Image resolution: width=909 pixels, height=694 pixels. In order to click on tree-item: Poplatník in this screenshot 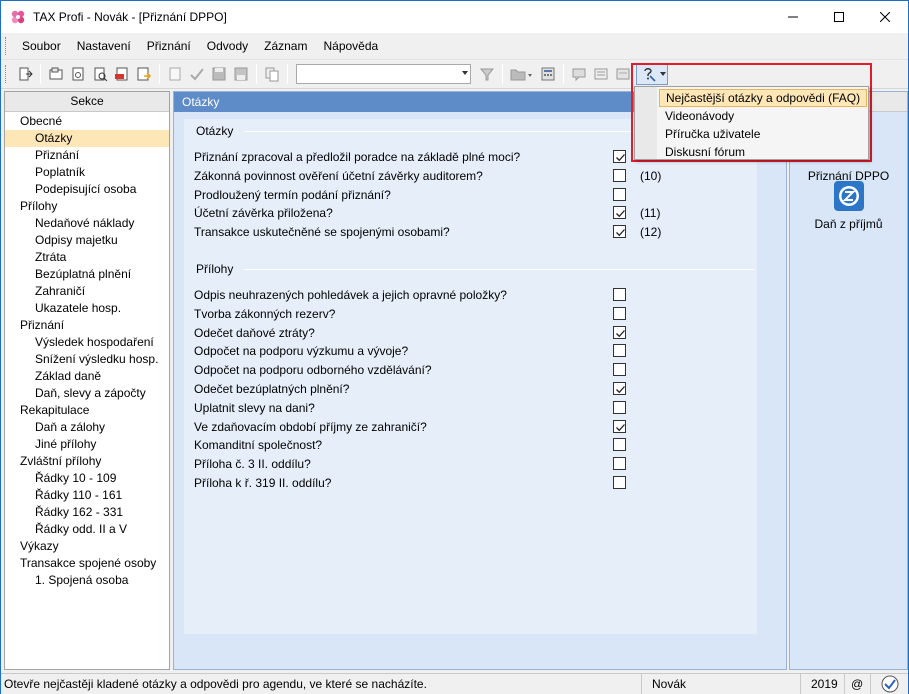, I will do `click(87, 172)`.